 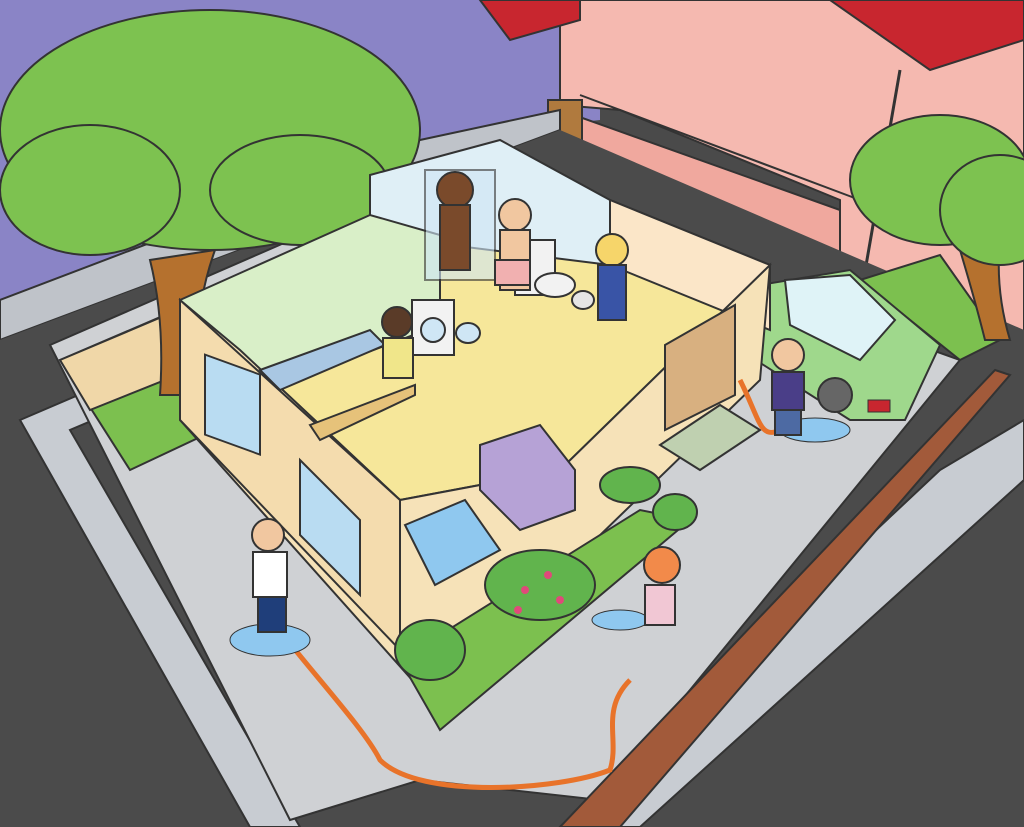 I want to click on laundry-basket, so click(x=468, y=333).